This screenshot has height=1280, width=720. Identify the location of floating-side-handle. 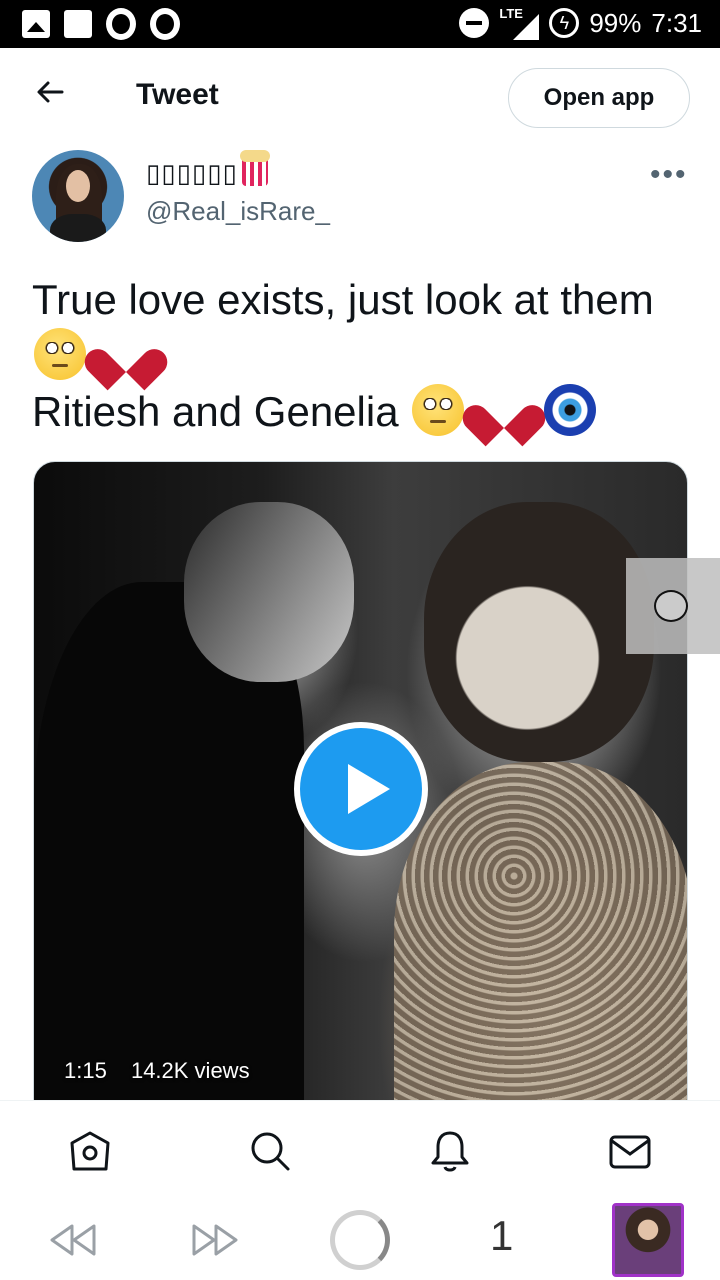
(673, 606).